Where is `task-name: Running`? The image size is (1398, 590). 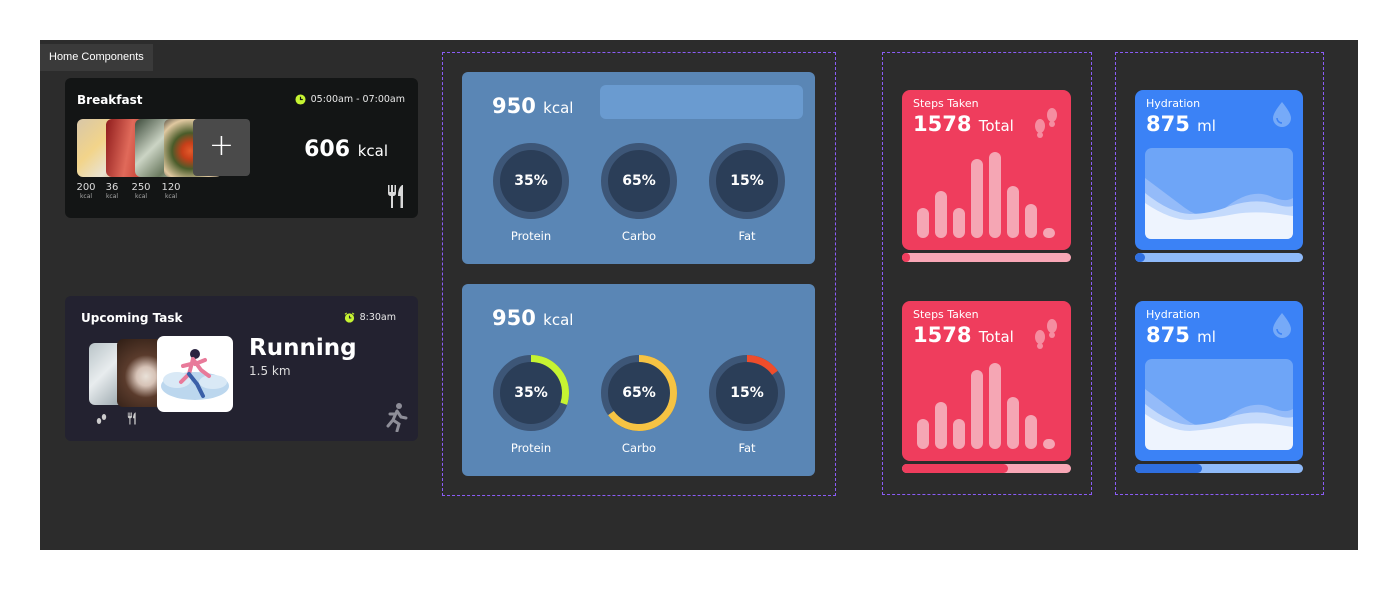
task-name: Running is located at coordinates (303, 348).